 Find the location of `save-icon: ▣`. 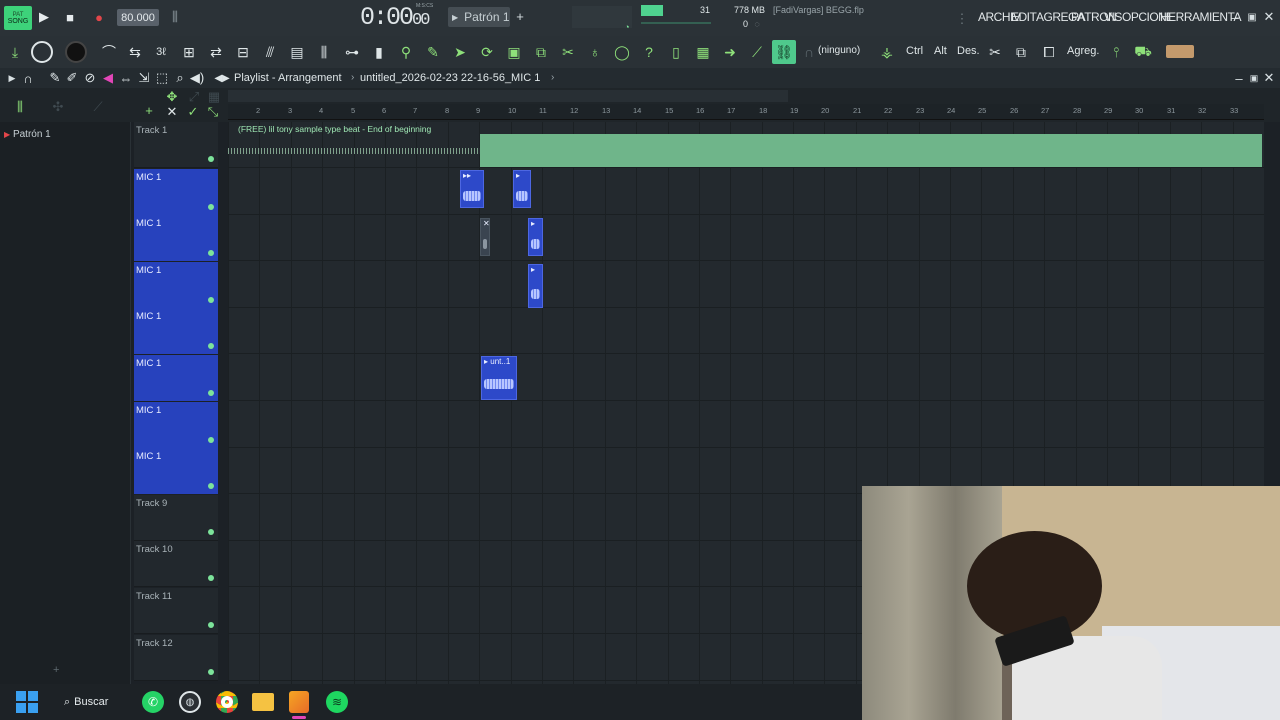

save-icon: ▣ is located at coordinates (514, 52).